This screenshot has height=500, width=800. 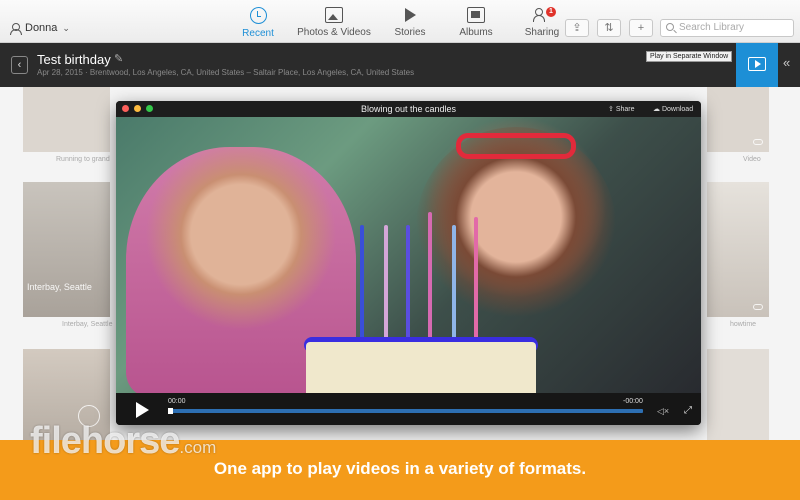 I want to click on chevron-left-icon: ‹, so click(x=19, y=65).